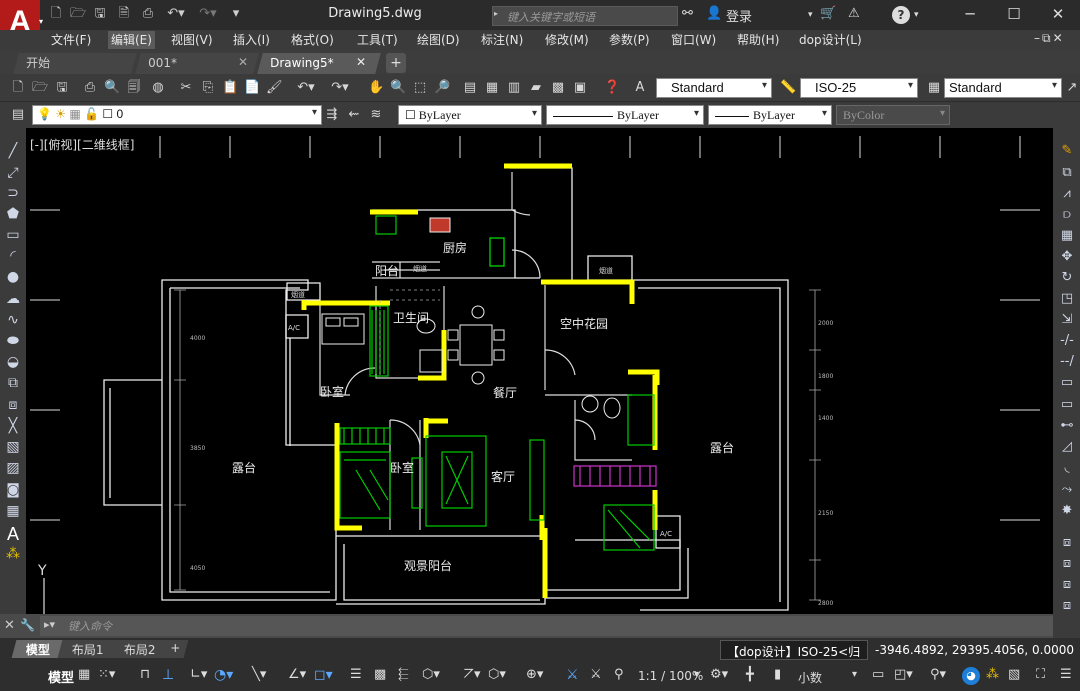 This screenshot has height=691, width=1080. I want to click on dim-style-select: ISO-25 ▾, so click(859, 88).